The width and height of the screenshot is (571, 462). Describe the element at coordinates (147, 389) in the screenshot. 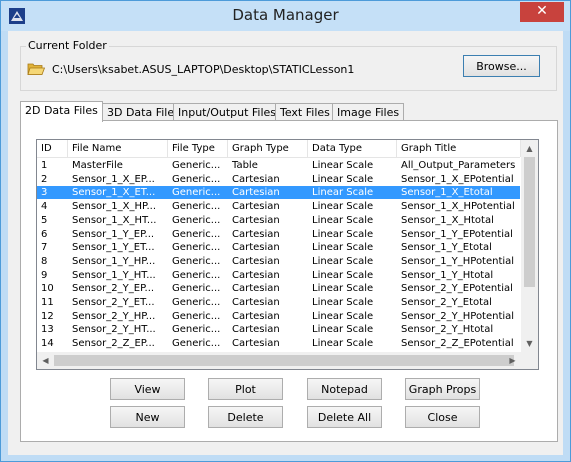

I see `view-button: View` at that location.